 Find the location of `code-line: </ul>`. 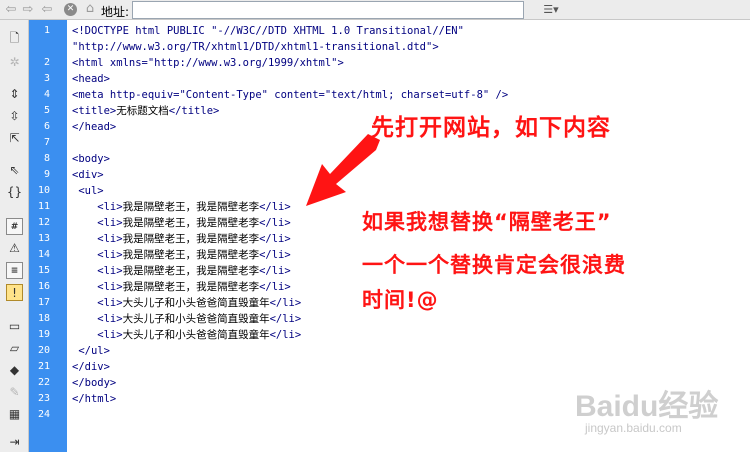

code-line: </ul> is located at coordinates (91, 351).